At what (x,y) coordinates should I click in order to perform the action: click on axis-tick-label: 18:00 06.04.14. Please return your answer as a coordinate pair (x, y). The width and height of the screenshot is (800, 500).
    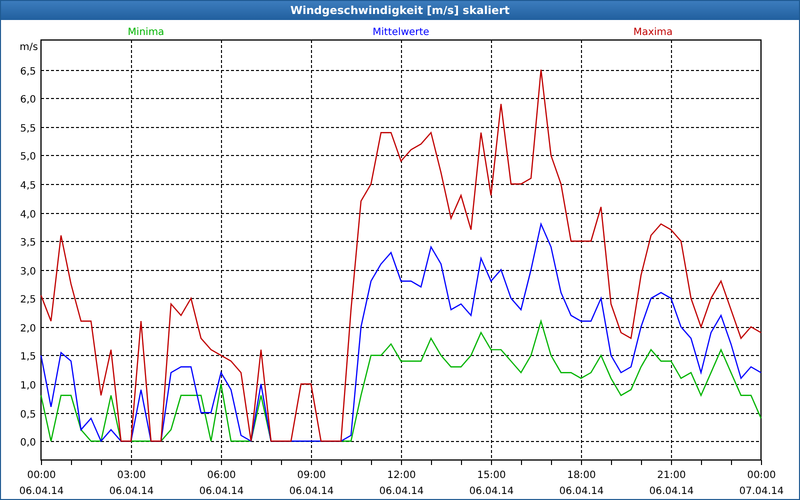
    Looking at the image, I should click on (581, 483).